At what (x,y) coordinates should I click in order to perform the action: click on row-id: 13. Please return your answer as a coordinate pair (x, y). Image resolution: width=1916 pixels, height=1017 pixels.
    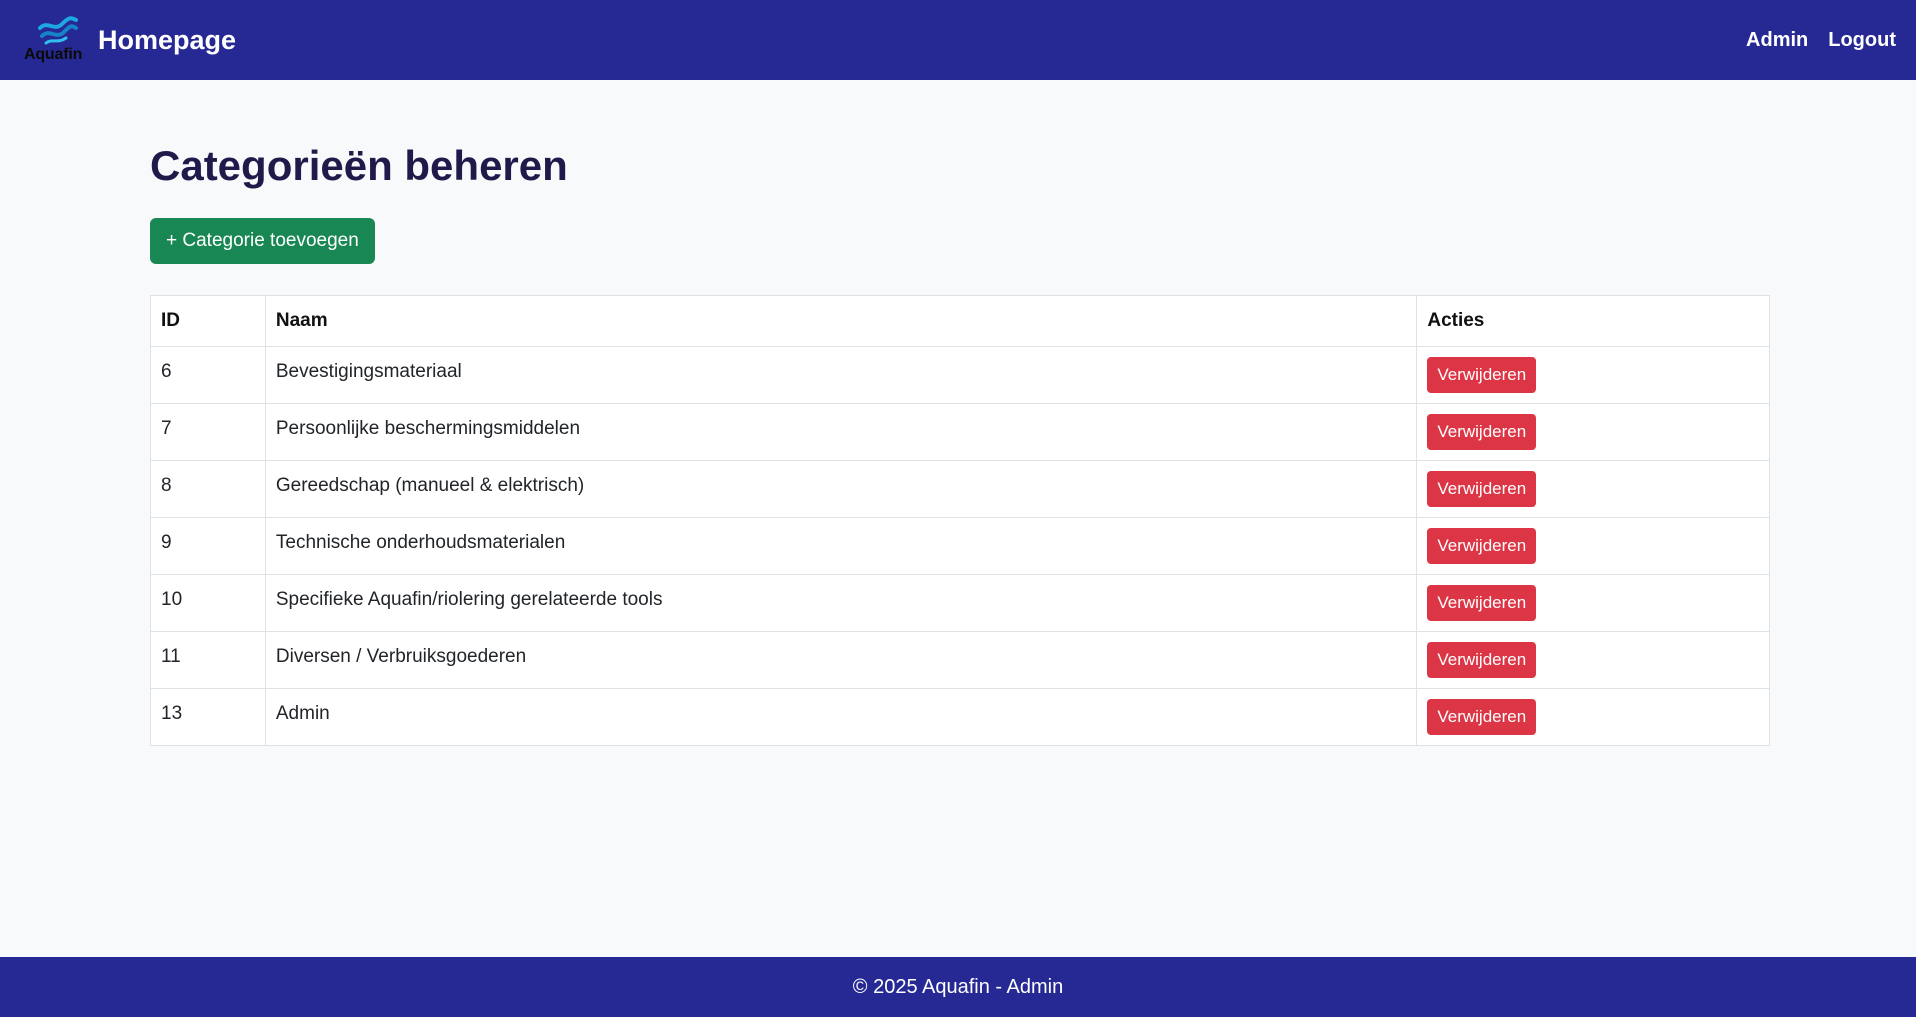
    Looking at the image, I should click on (208, 717).